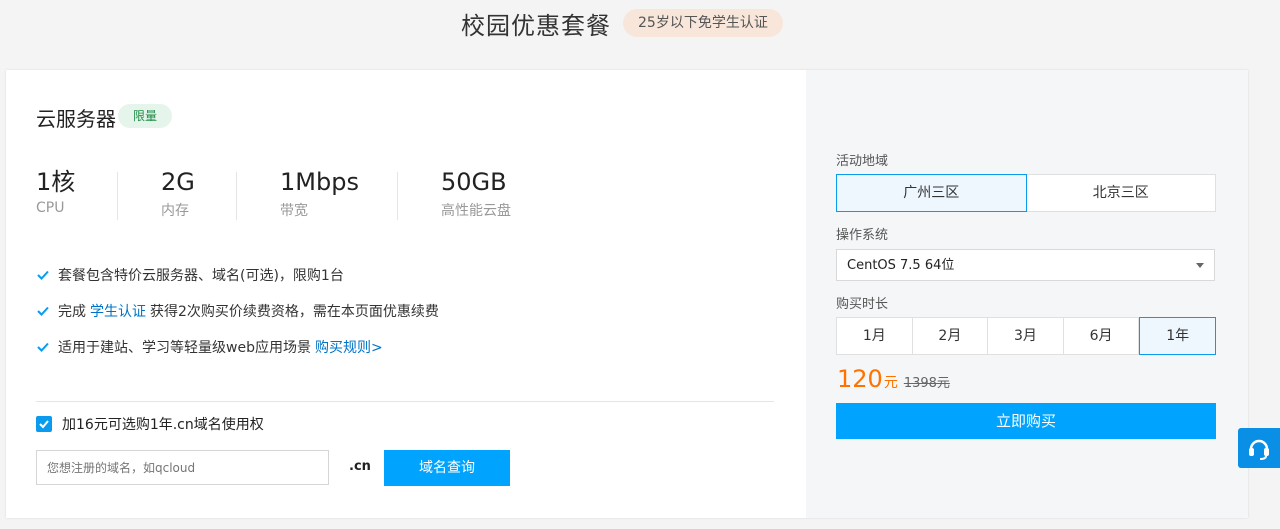 The height and width of the screenshot is (529, 1280). I want to click on duration-label: 购买时长, so click(862, 304).